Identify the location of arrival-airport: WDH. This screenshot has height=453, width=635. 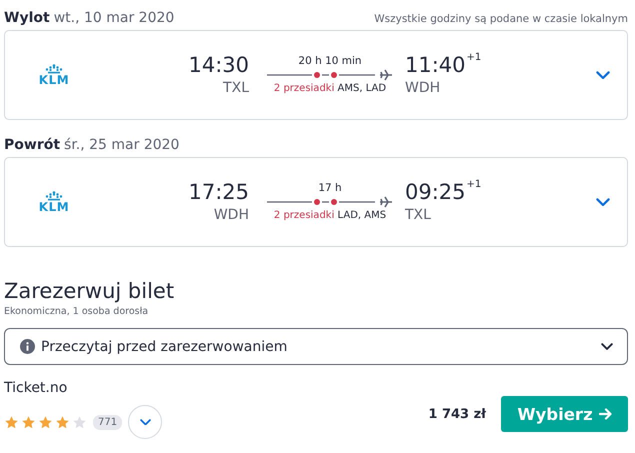
(422, 88).